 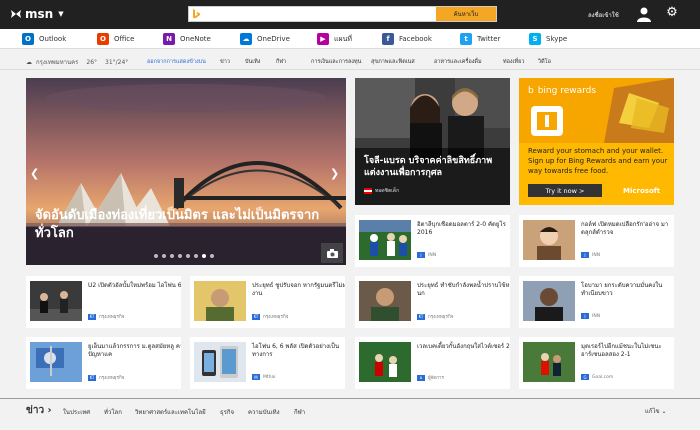 I want to click on app-onenote: N OneNote, so click(x=187, y=39).